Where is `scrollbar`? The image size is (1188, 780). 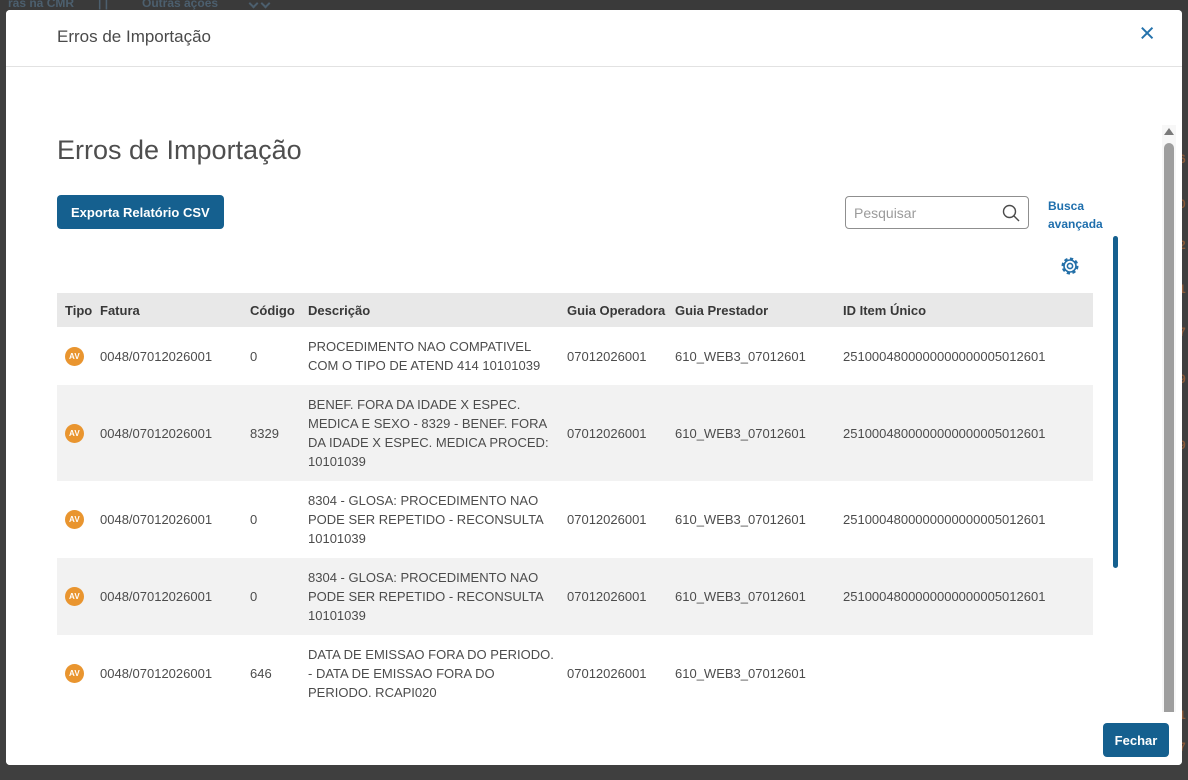 scrollbar is located at coordinates (1169, 418).